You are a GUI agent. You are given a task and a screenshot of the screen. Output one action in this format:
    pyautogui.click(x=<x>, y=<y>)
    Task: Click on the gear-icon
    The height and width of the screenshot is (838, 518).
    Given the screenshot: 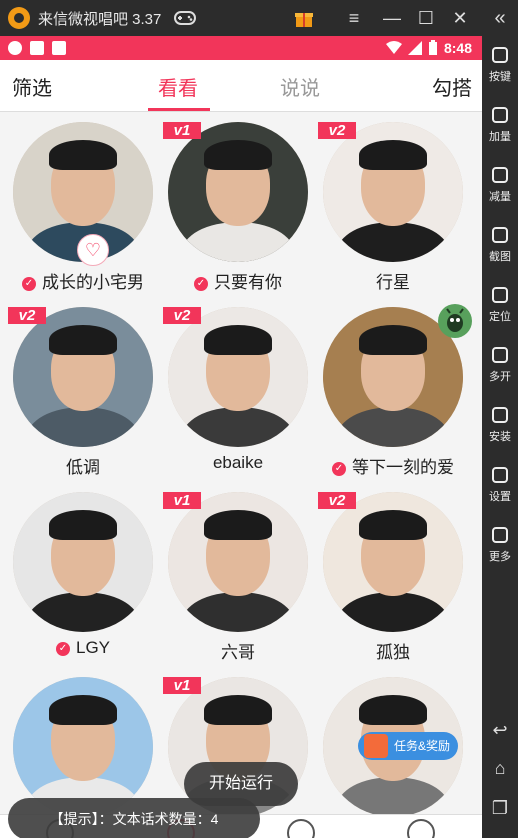 What is the action you would take?
    pyautogui.click(x=500, y=475)
    